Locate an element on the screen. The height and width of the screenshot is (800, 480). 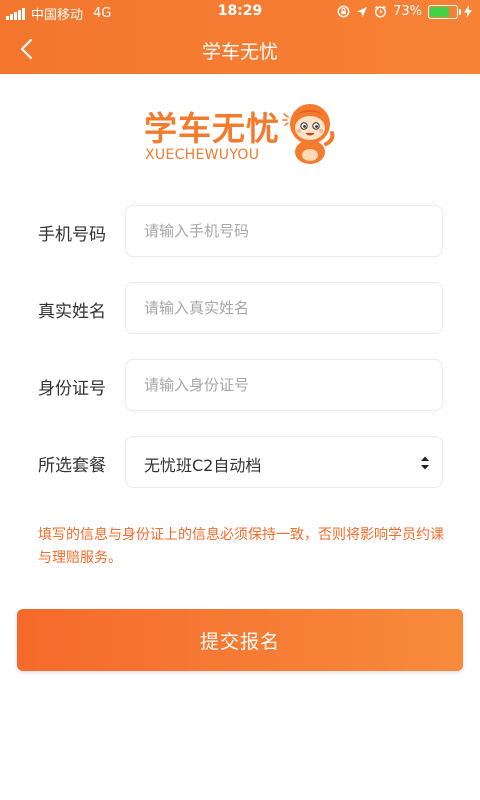
select-updown-icon is located at coordinates (425, 463).